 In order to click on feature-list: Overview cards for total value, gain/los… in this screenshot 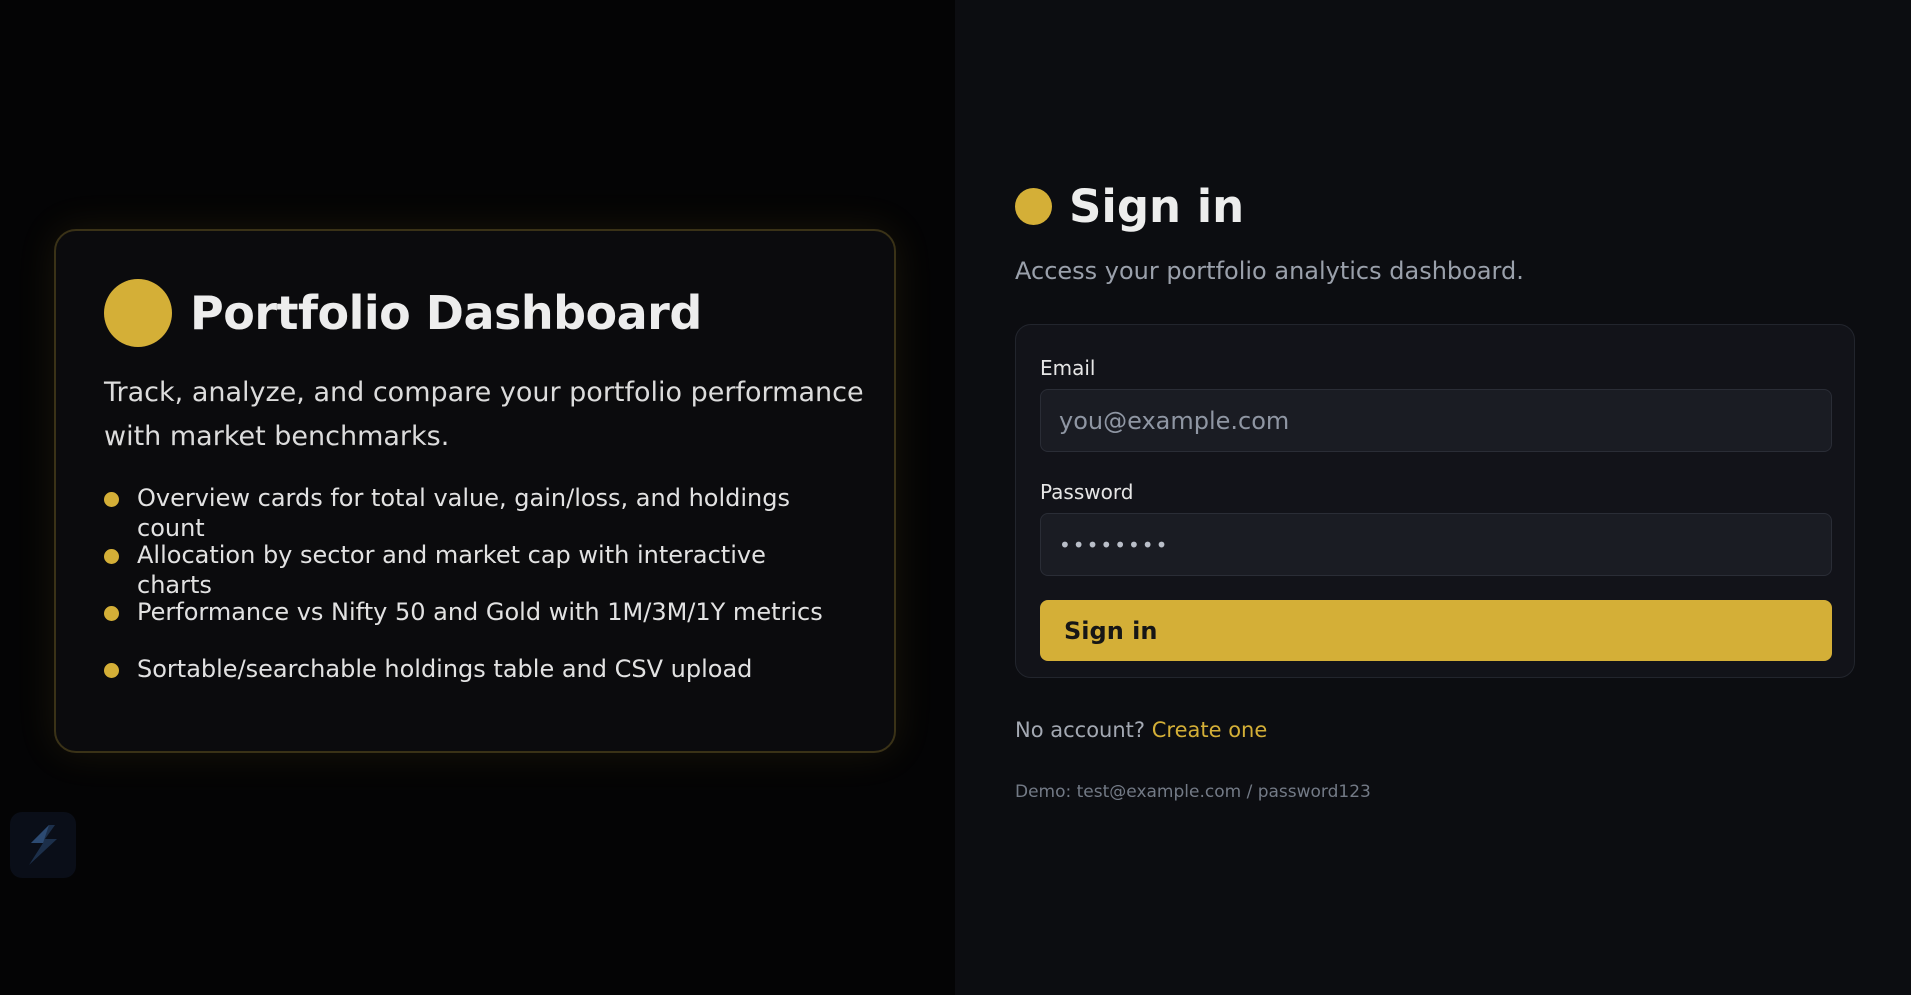, I will do `click(475, 597)`.